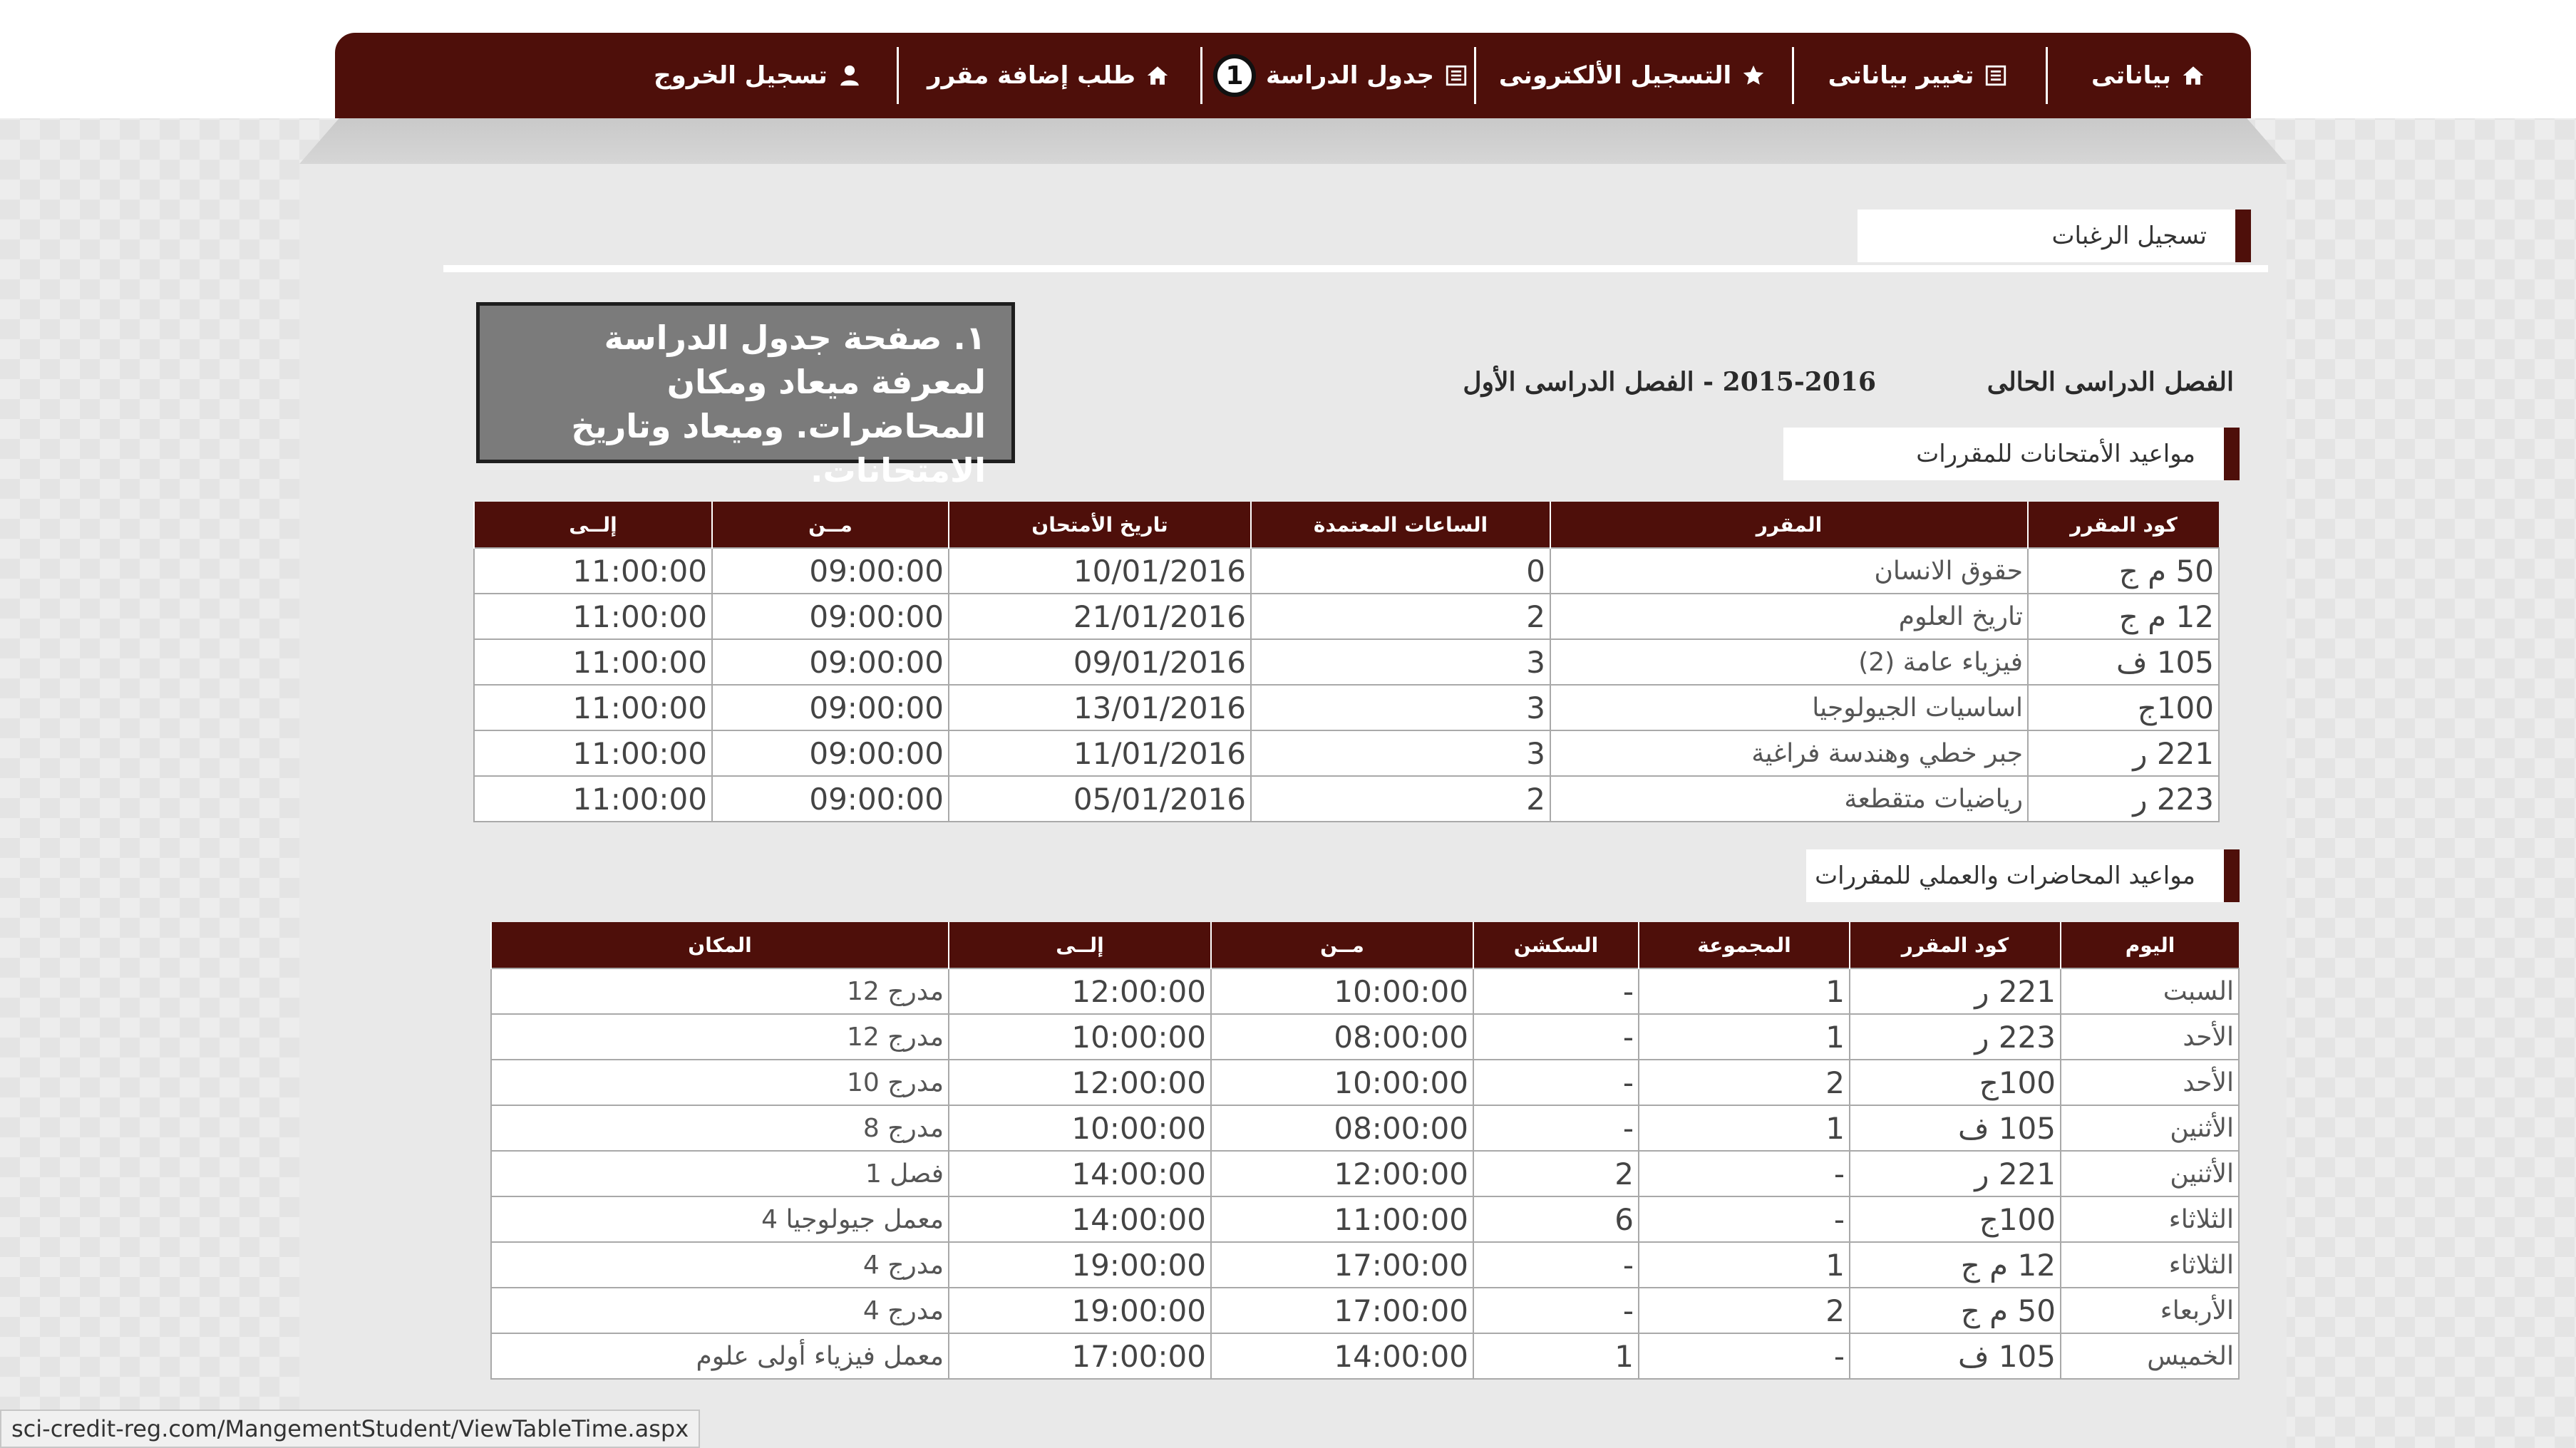  What do you see at coordinates (1556, 1173) in the screenshot?
I see `cell-section: 2` at bounding box center [1556, 1173].